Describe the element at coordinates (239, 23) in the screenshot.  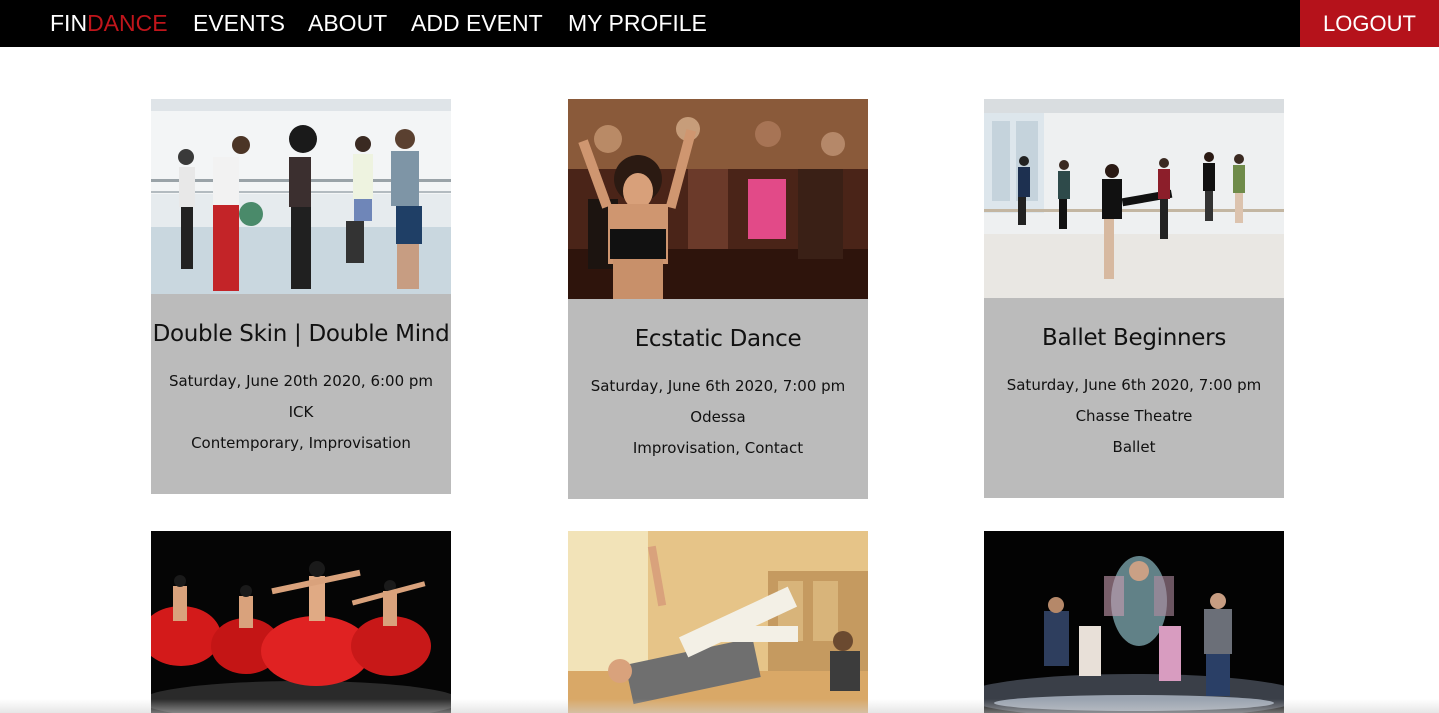
I see `nav-link-events: EVENTS` at that location.